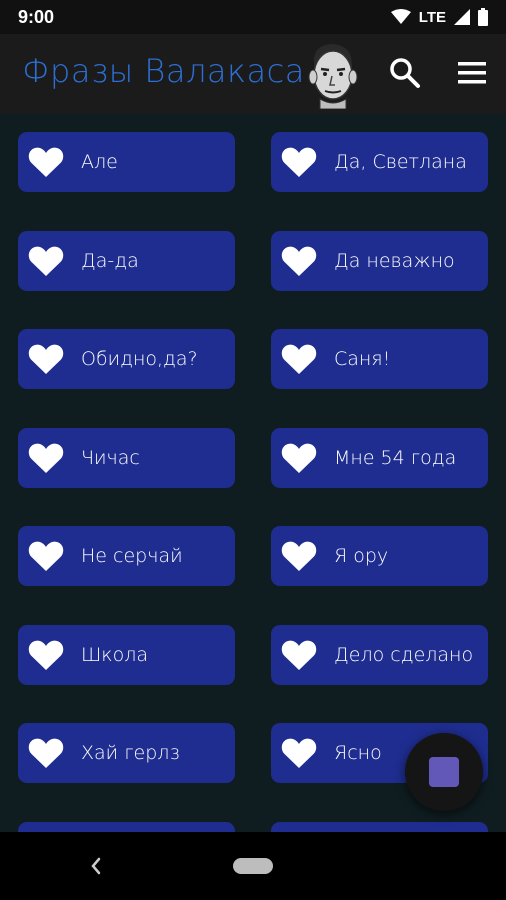 This screenshot has width=506, height=900. Describe the element at coordinates (405, 73) in the screenshot. I see `search-icon` at that location.